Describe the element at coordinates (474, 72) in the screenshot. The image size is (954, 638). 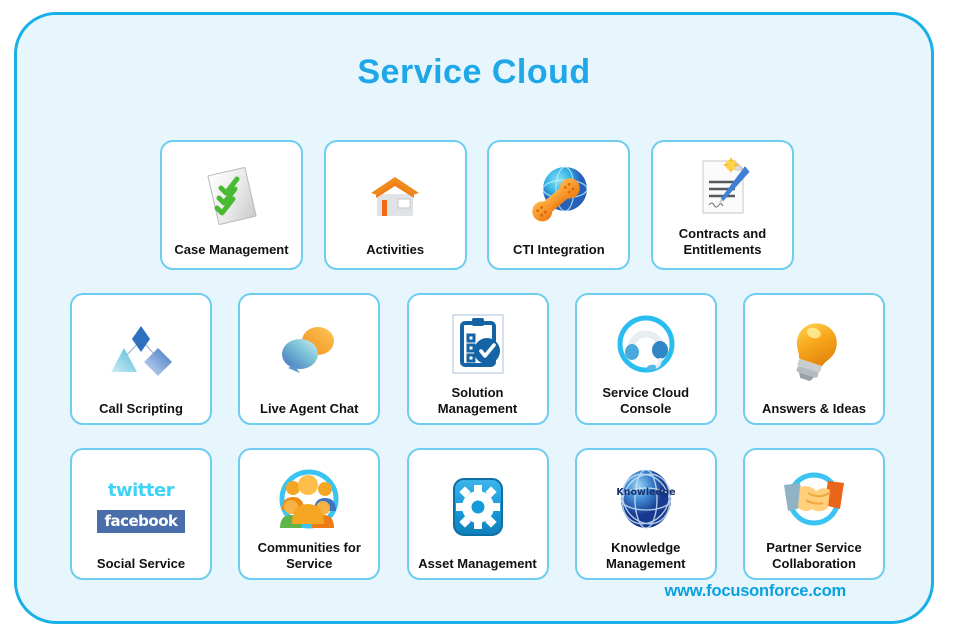
I see `page-title: Service Cloud` at that location.